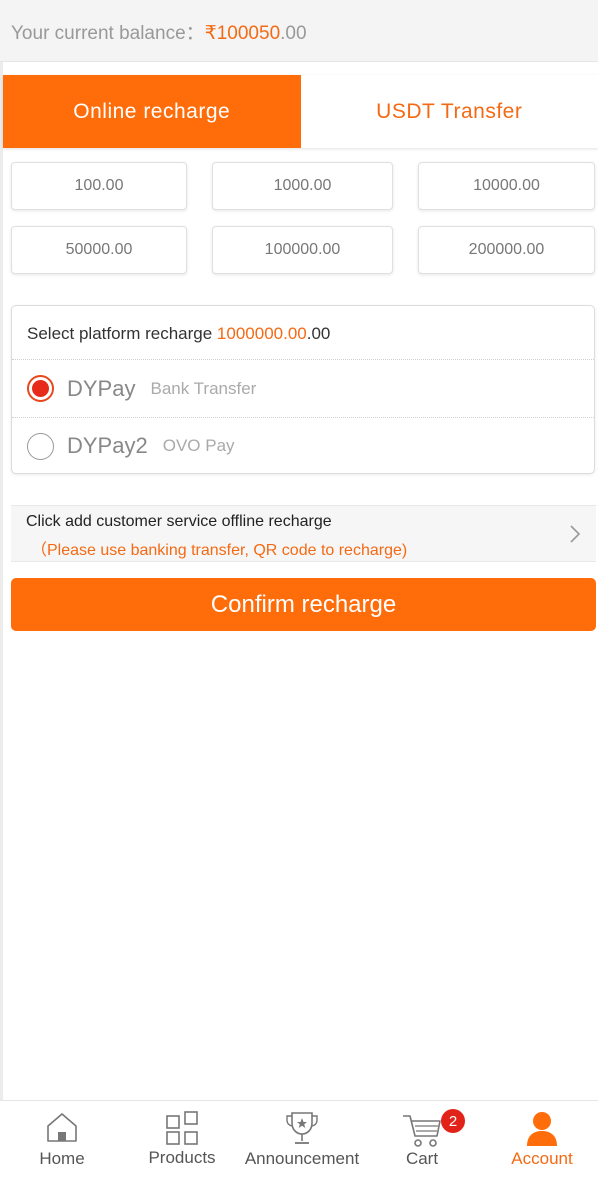  Describe the element at coordinates (318, 333) in the screenshot. I see `platform-title-suffix: .00` at that location.